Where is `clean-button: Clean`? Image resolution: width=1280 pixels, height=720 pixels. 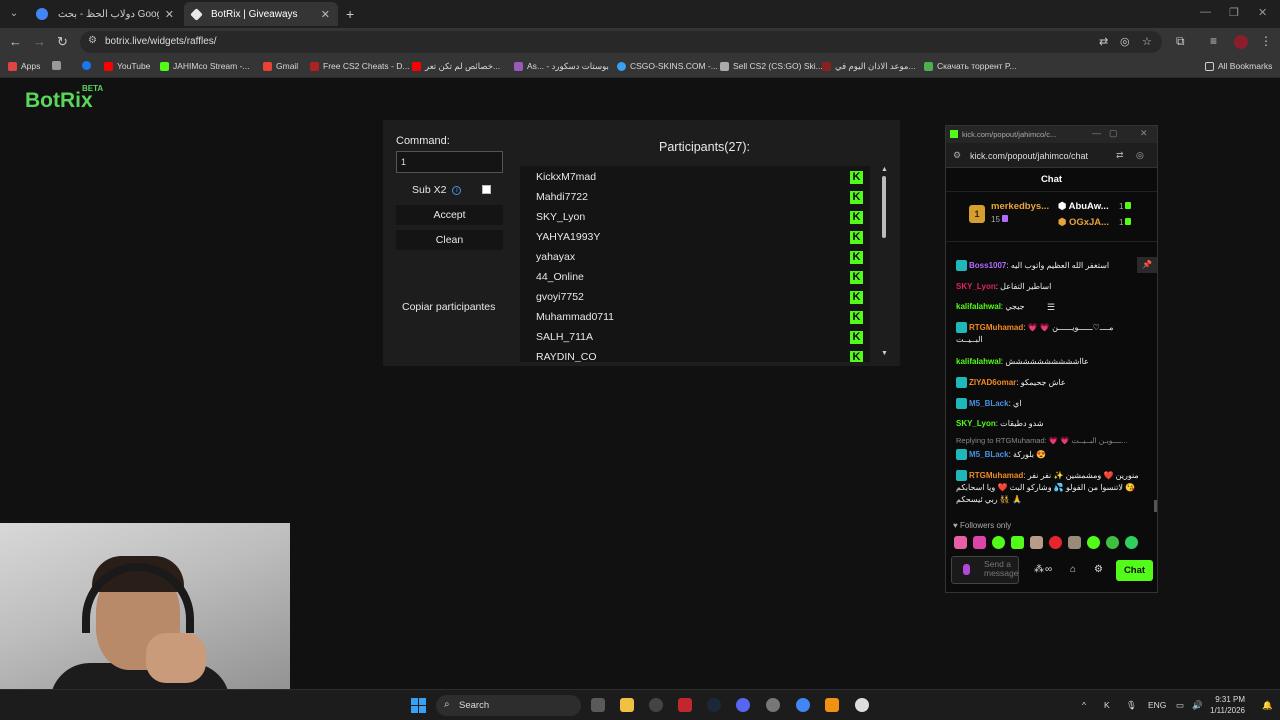
clean-button: Clean is located at coordinates (449, 240).